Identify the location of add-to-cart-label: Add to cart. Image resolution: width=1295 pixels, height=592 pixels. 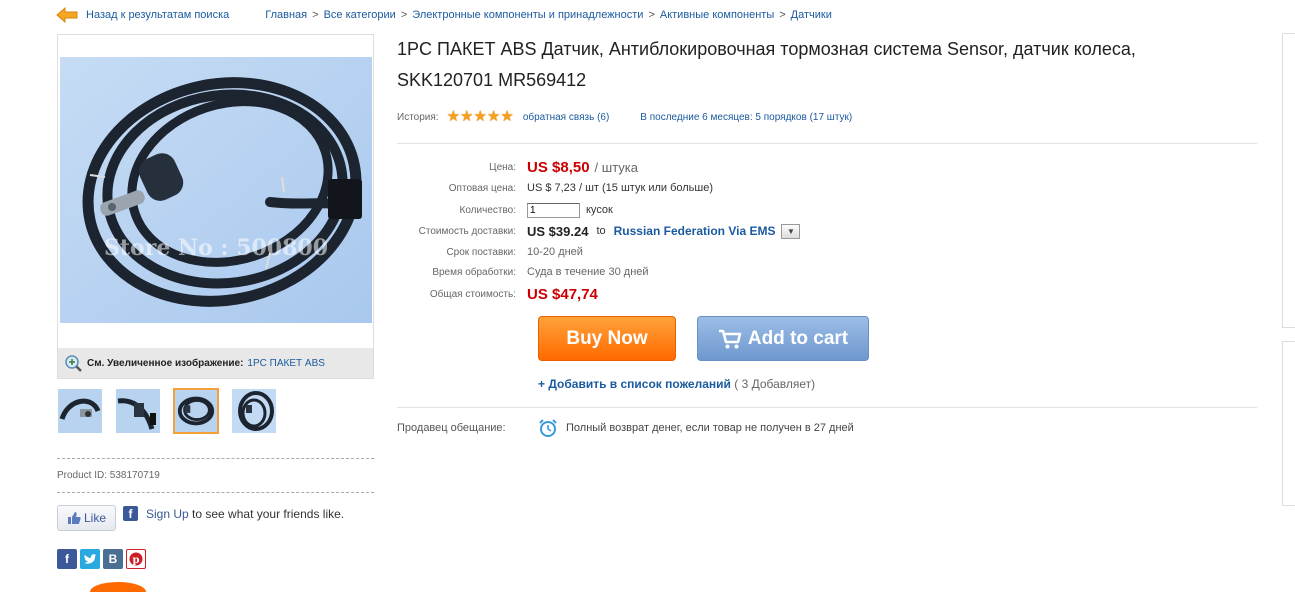
(798, 338).